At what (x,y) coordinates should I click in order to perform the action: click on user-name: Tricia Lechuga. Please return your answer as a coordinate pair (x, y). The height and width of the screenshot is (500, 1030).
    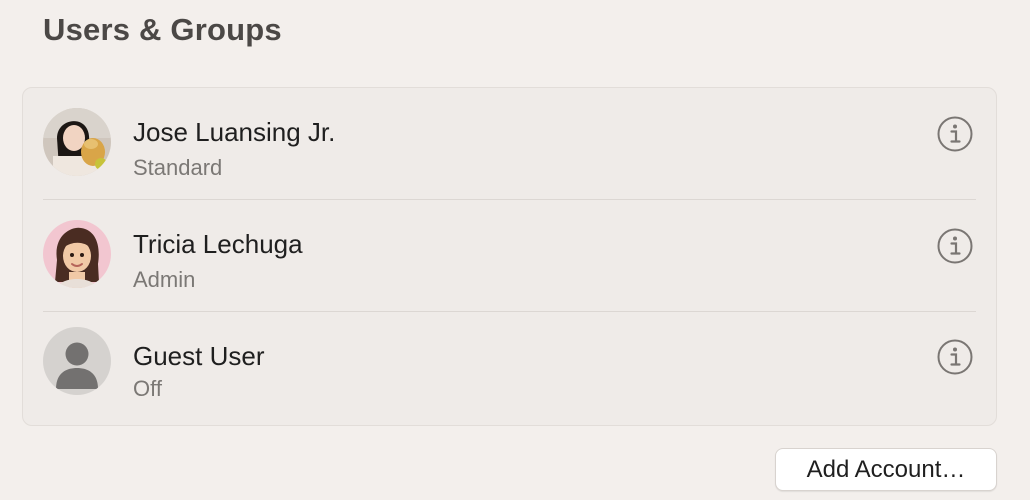
    Looking at the image, I should click on (218, 244).